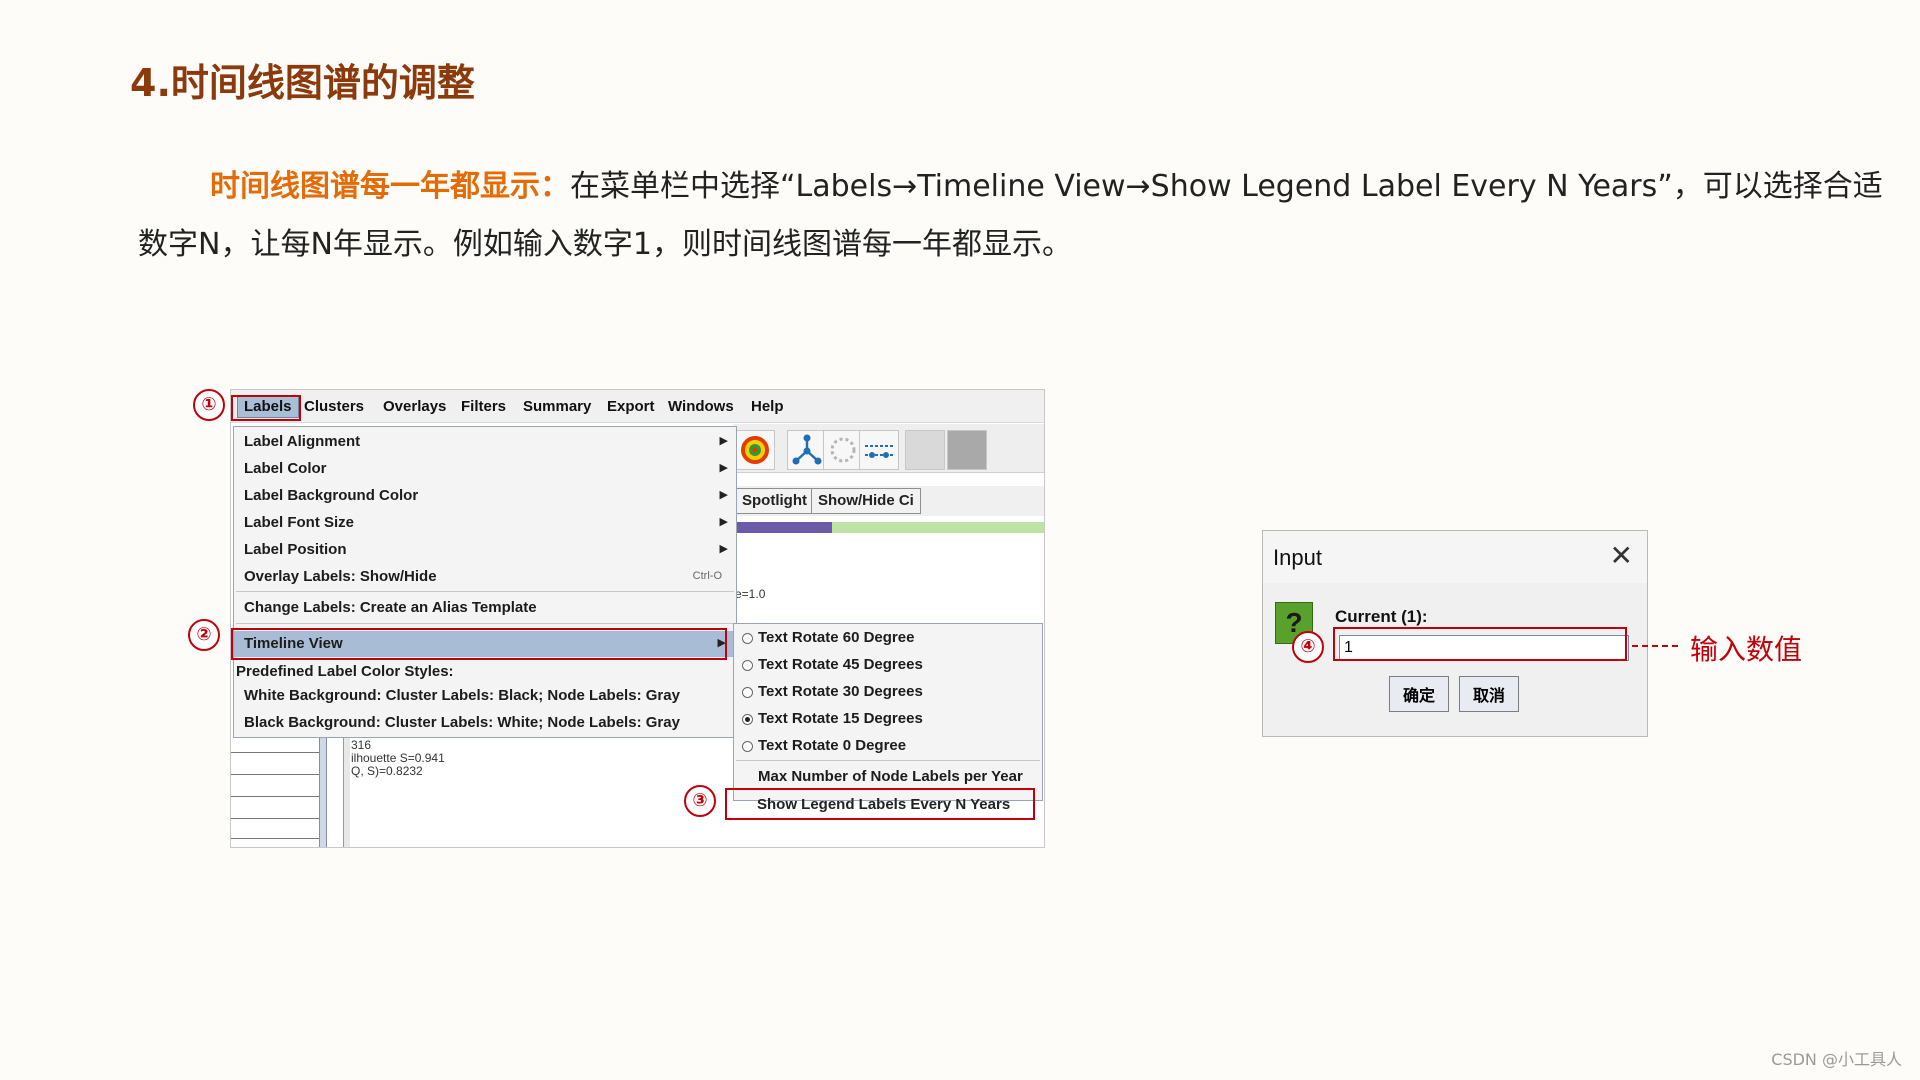 This screenshot has height=1080, width=1920. What do you see at coordinates (390, 186) in the screenshot?
I see `paragraph-highlight: 时间线图谱每一年都显示：` at bounding box center [390, 186].